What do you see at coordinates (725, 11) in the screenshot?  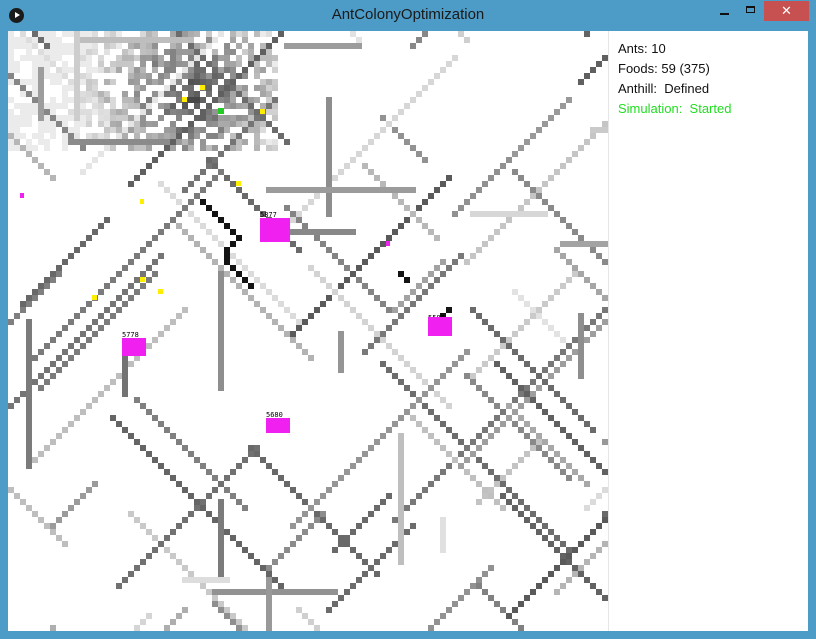 I see `minimize-button` at bounding box center [725, 11].